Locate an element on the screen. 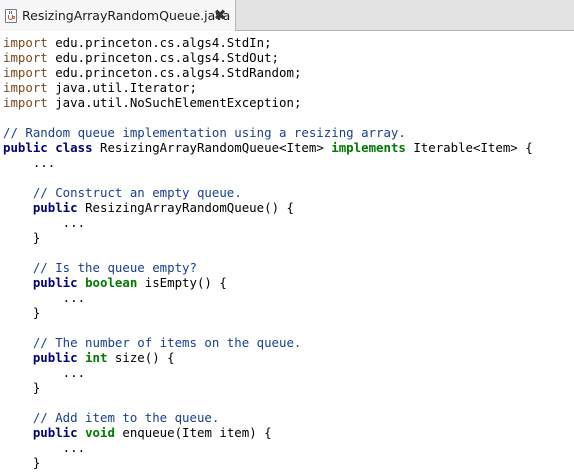  tab-resizing-array-random-queue: ResizingArrayRandomQueue.java ✖ is located at coordinates (118, 15).